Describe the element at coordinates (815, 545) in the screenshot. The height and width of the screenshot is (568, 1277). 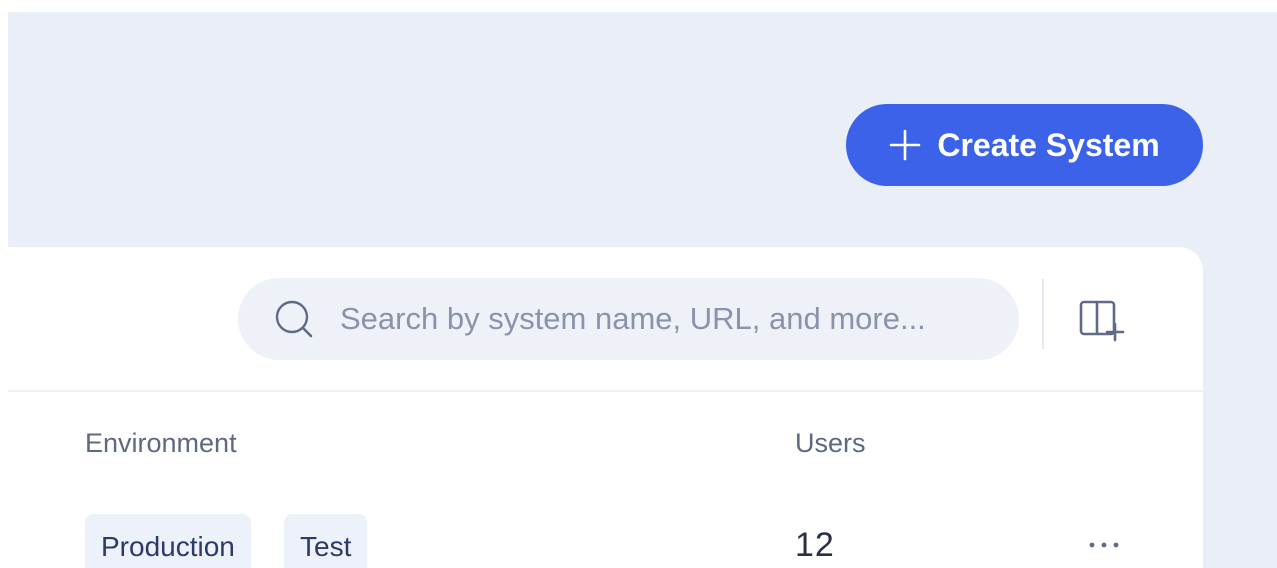
I see `users-count: 12` at that location.